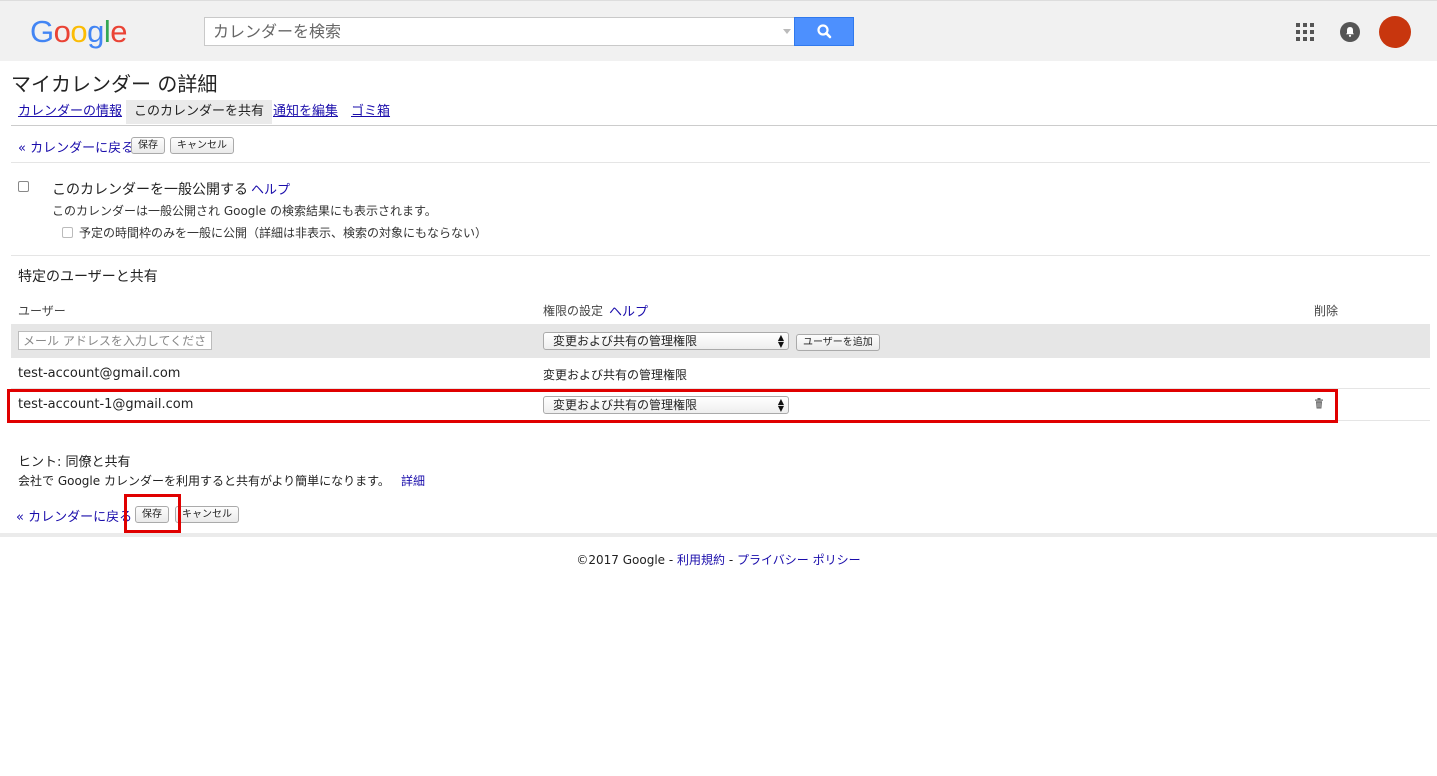 This screenshot has width=1437, height=776. What do you see at coordinates (615, 375) in the screenshot?
I see `shared-user-permission: 変更および共有の管理権限` at bounding box center [615, 375].